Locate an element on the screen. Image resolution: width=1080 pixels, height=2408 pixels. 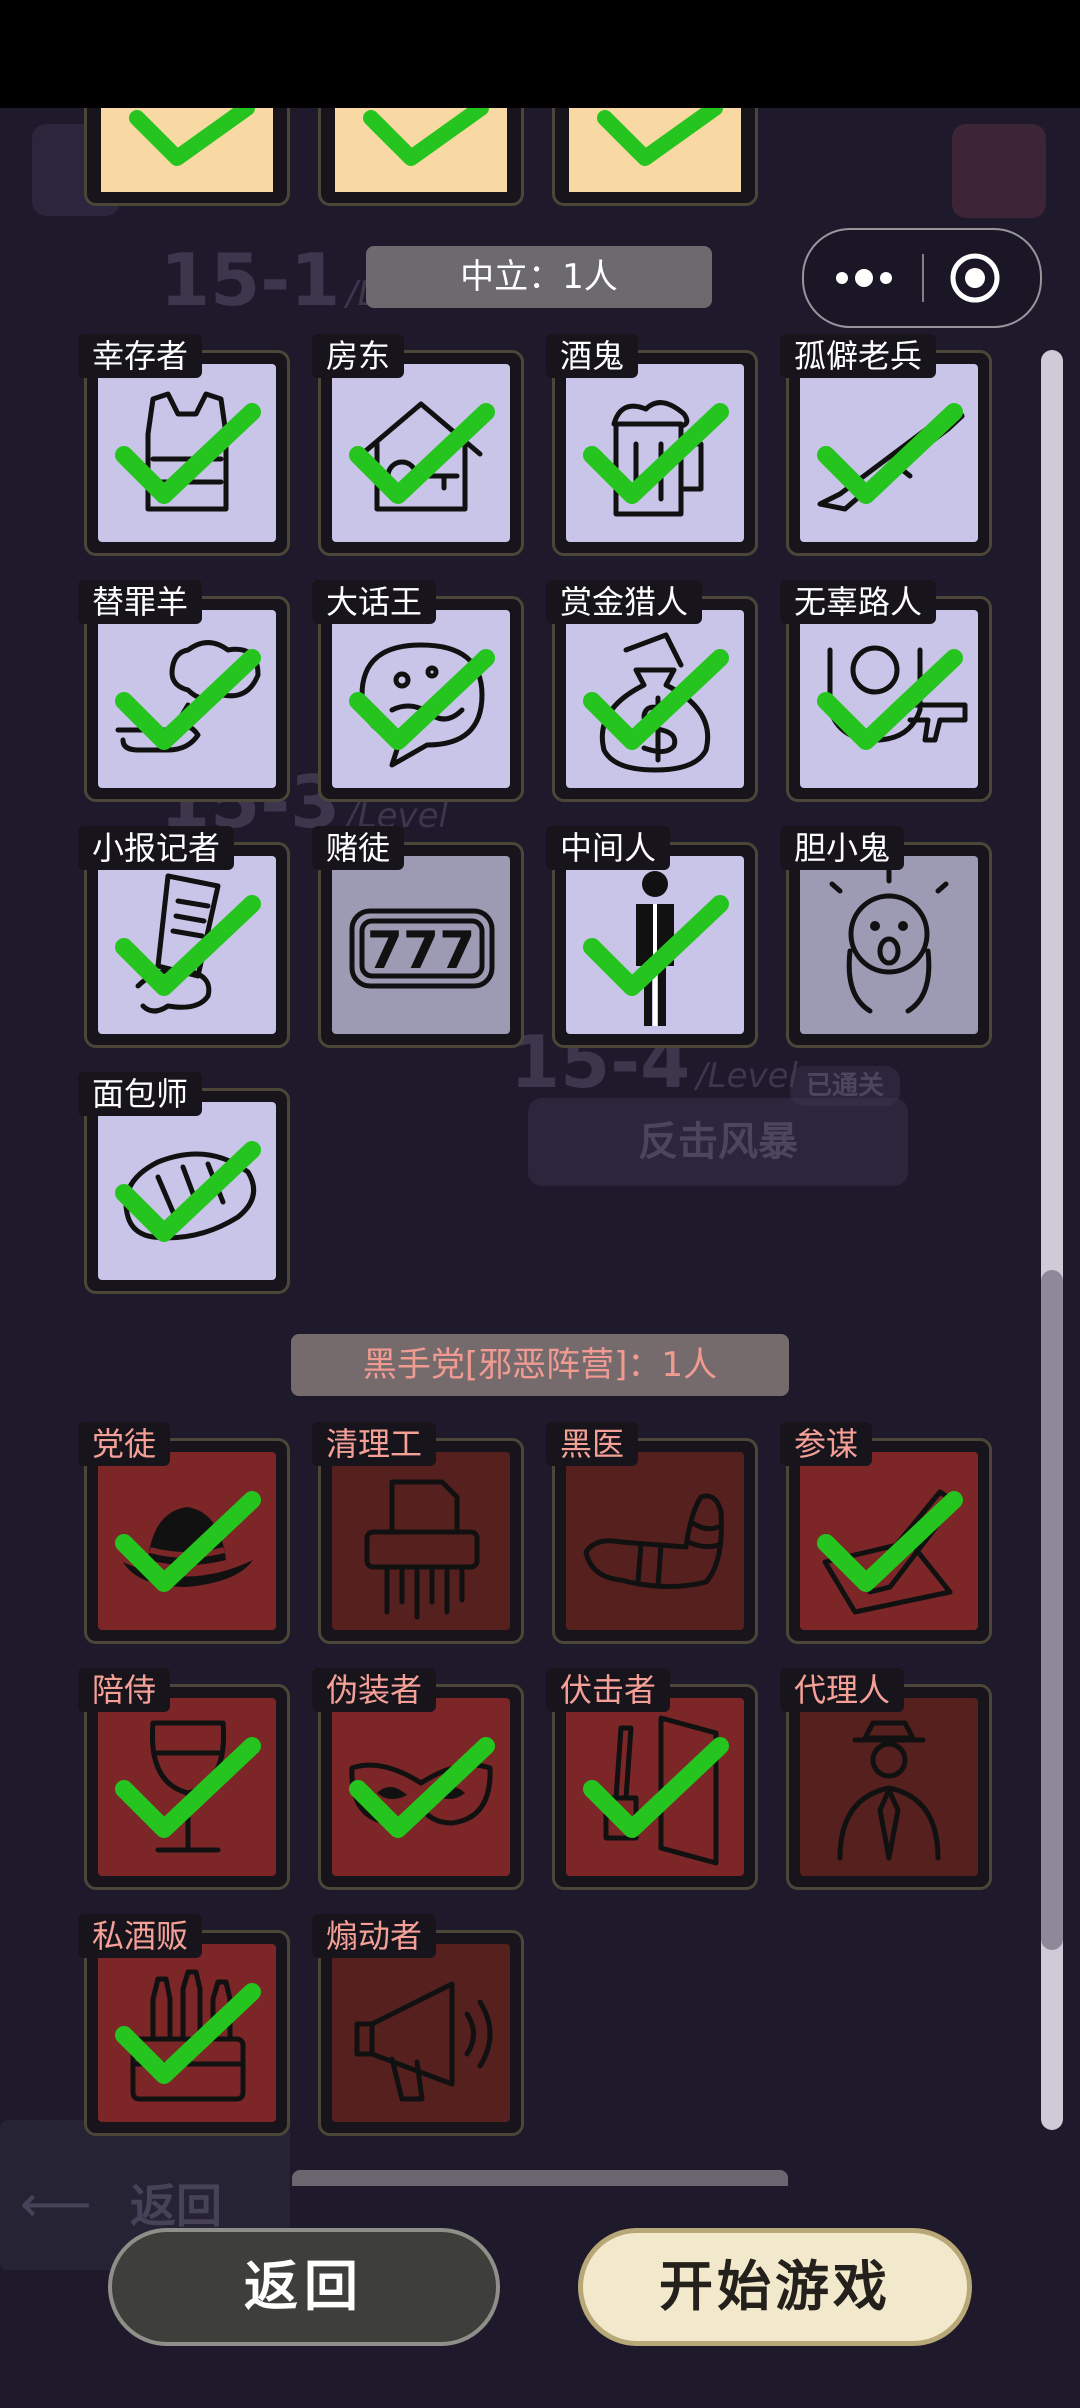
suited-man-icon is located at coordinates (889, 1790).